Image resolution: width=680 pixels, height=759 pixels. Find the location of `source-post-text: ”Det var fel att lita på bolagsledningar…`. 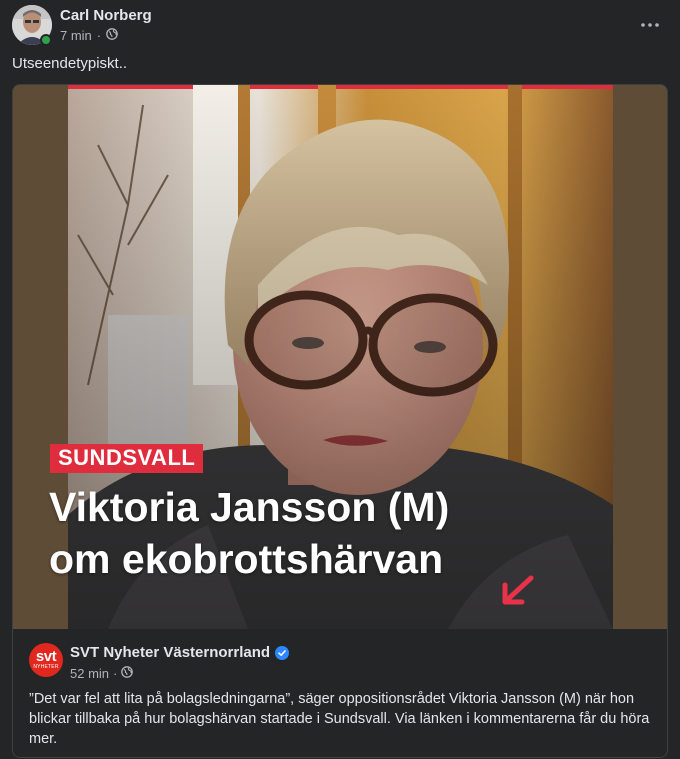

source-post-text: ”Det var fel att lita på bolagsledningar… is located at coordinates (339, 719).